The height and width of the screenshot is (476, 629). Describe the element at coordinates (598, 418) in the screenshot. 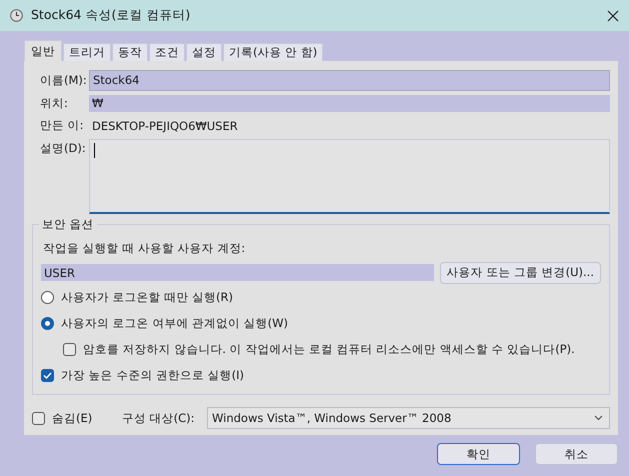

I see `chevron-down-icon` at that location.